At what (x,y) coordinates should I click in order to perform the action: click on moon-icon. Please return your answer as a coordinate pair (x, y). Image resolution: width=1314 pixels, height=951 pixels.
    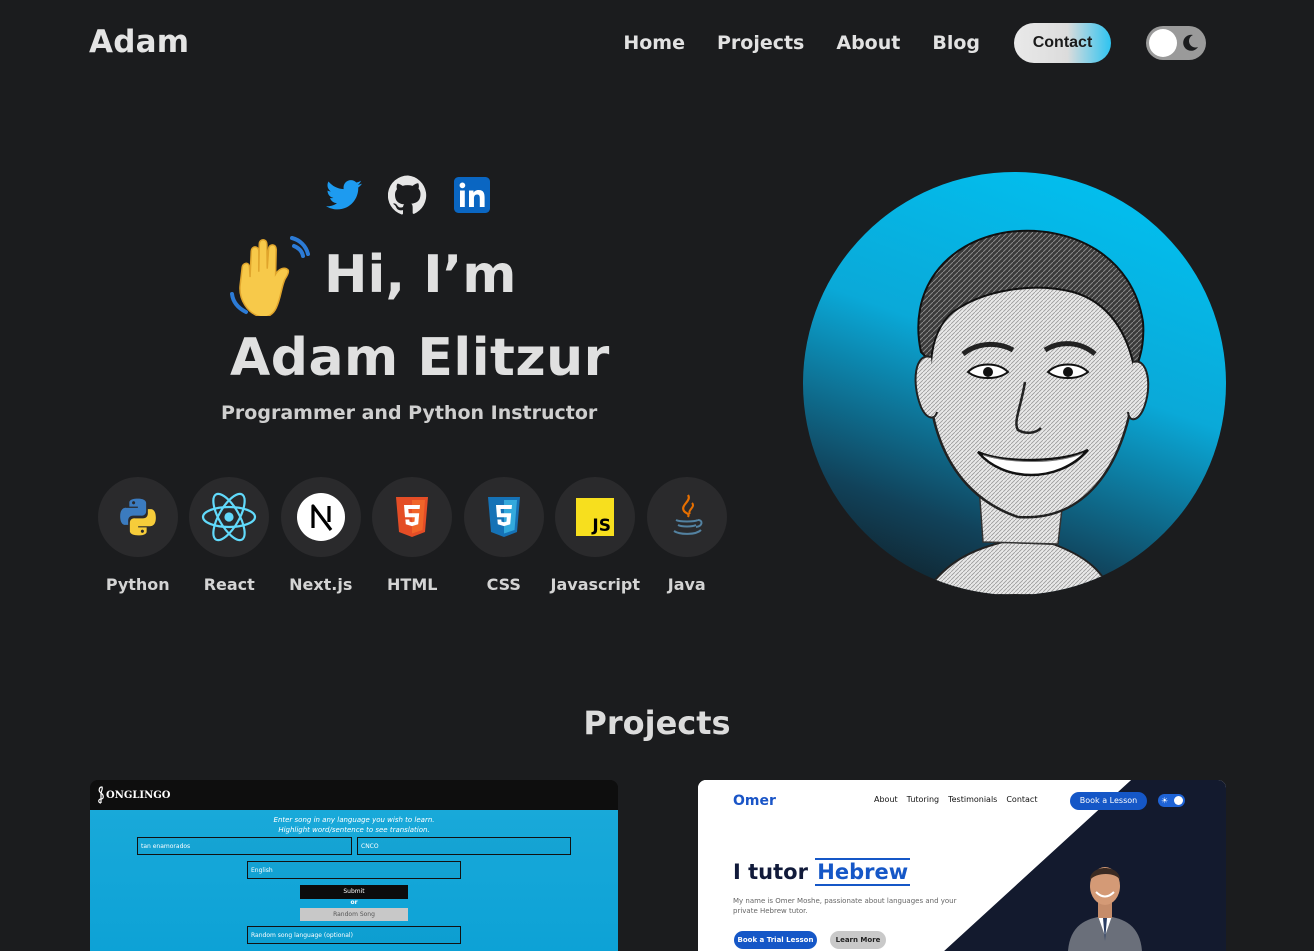
    Looking at the image, I should click on (1190, 42).